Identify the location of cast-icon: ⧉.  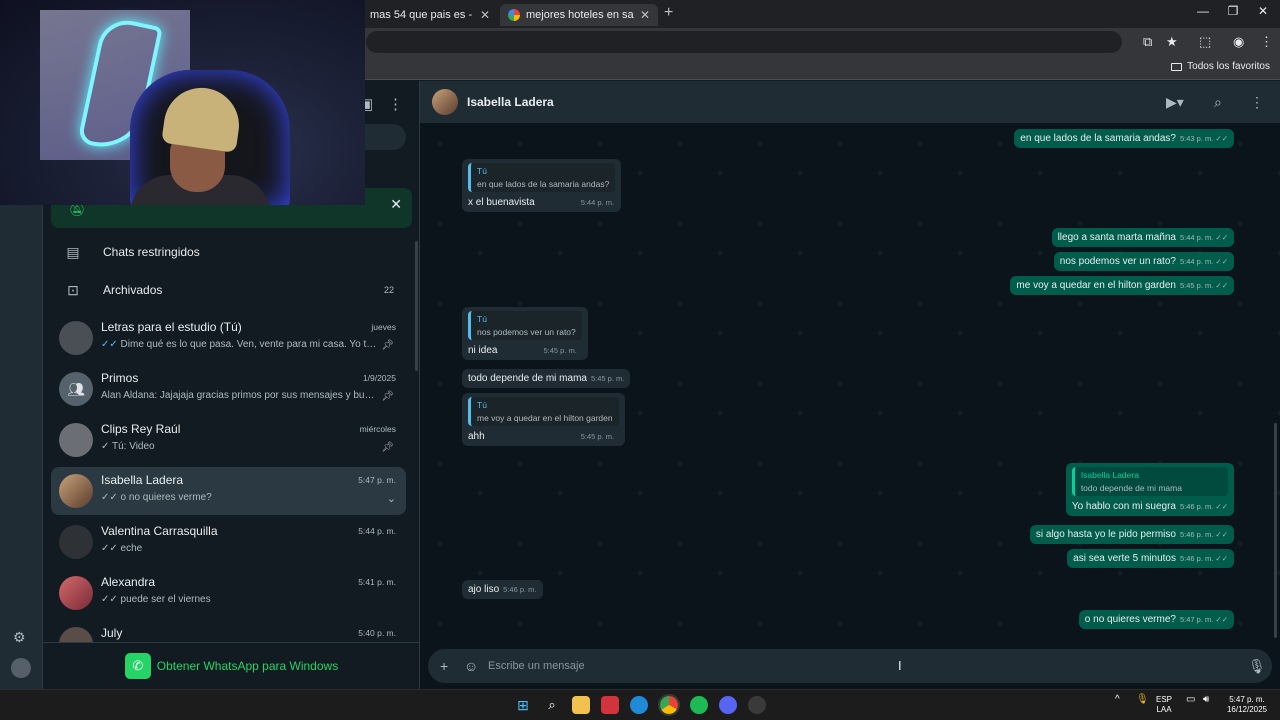
(1147, 42).